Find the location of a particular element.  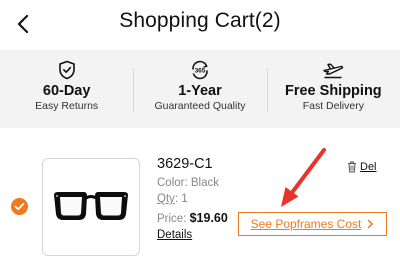

delete-button: Del is located at coordinates (362, 167).